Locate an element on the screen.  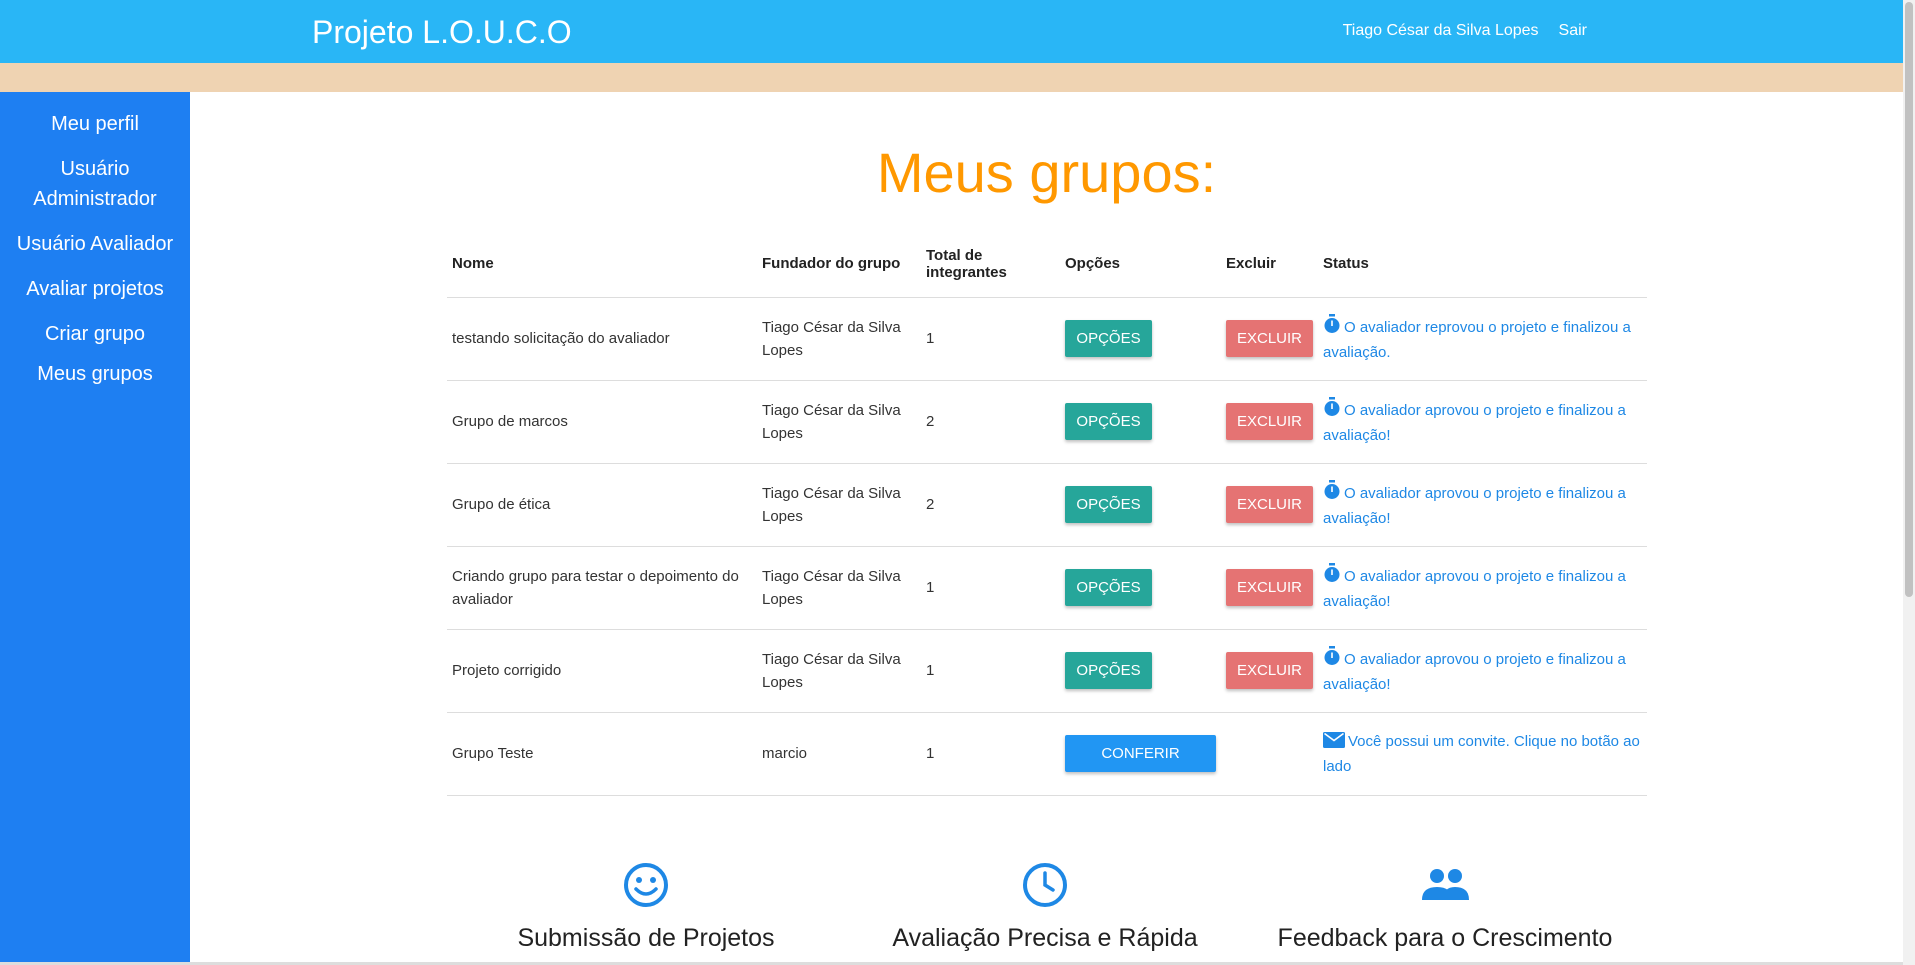
clock-icon is located at coordinates (1045, 885).